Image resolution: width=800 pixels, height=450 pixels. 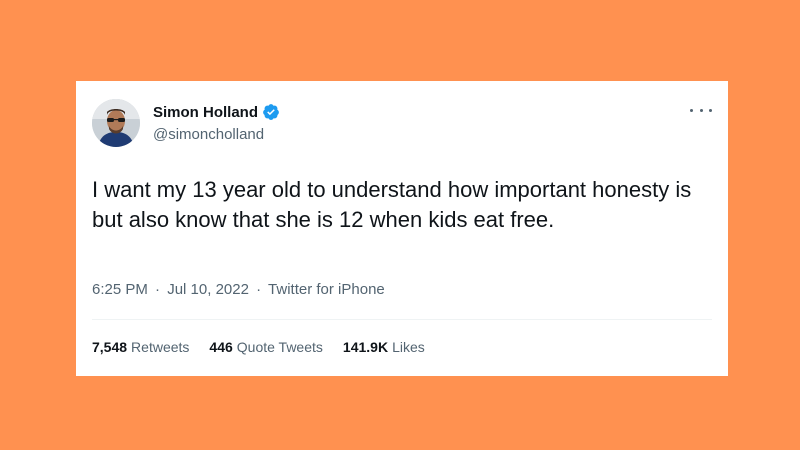 I want to click on divider, so click(x=402, y=319).